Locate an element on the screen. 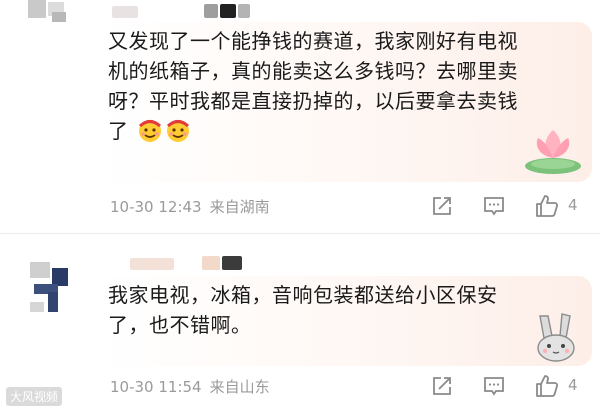 The width and height of the screenshot is (600, 410). rabbit-decoration-icon is located at coordinates (556, 337).